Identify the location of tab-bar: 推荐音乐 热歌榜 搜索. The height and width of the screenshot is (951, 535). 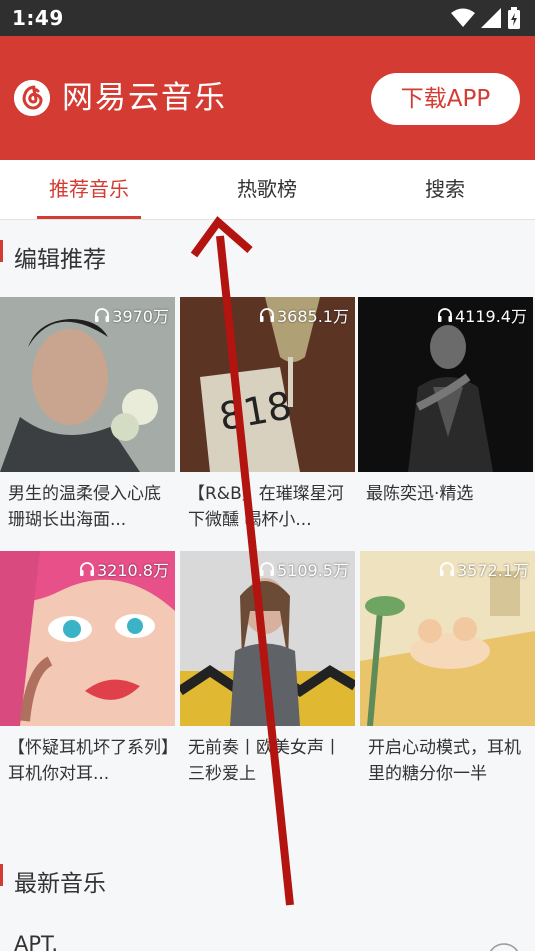
(267, 190).